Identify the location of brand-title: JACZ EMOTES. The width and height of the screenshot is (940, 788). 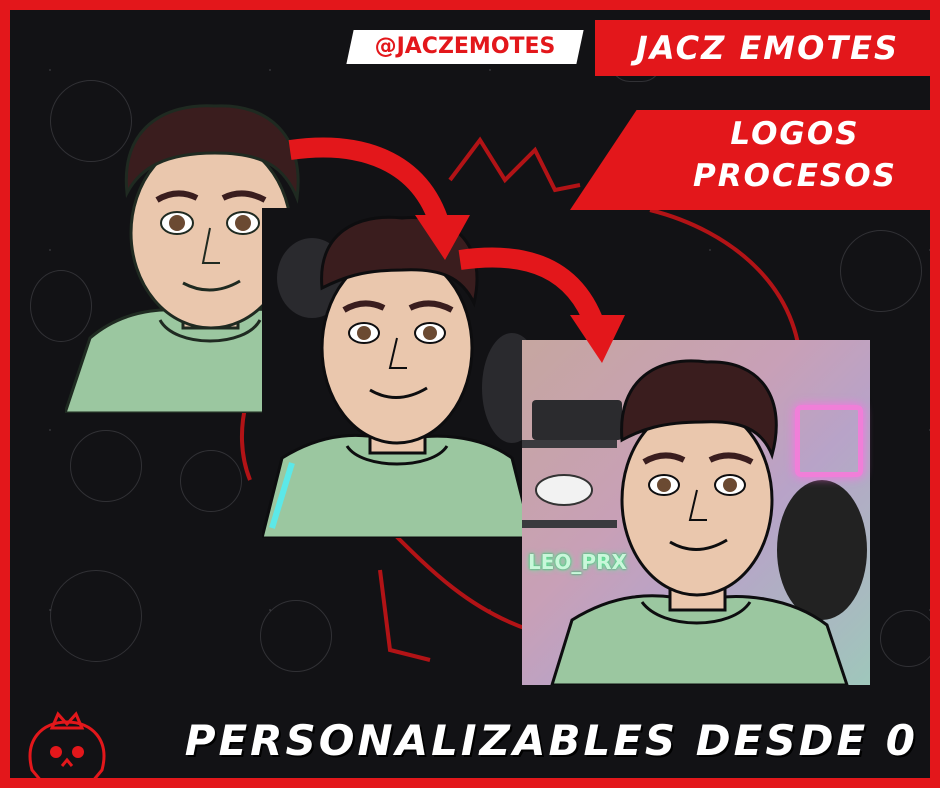
(767, 48).